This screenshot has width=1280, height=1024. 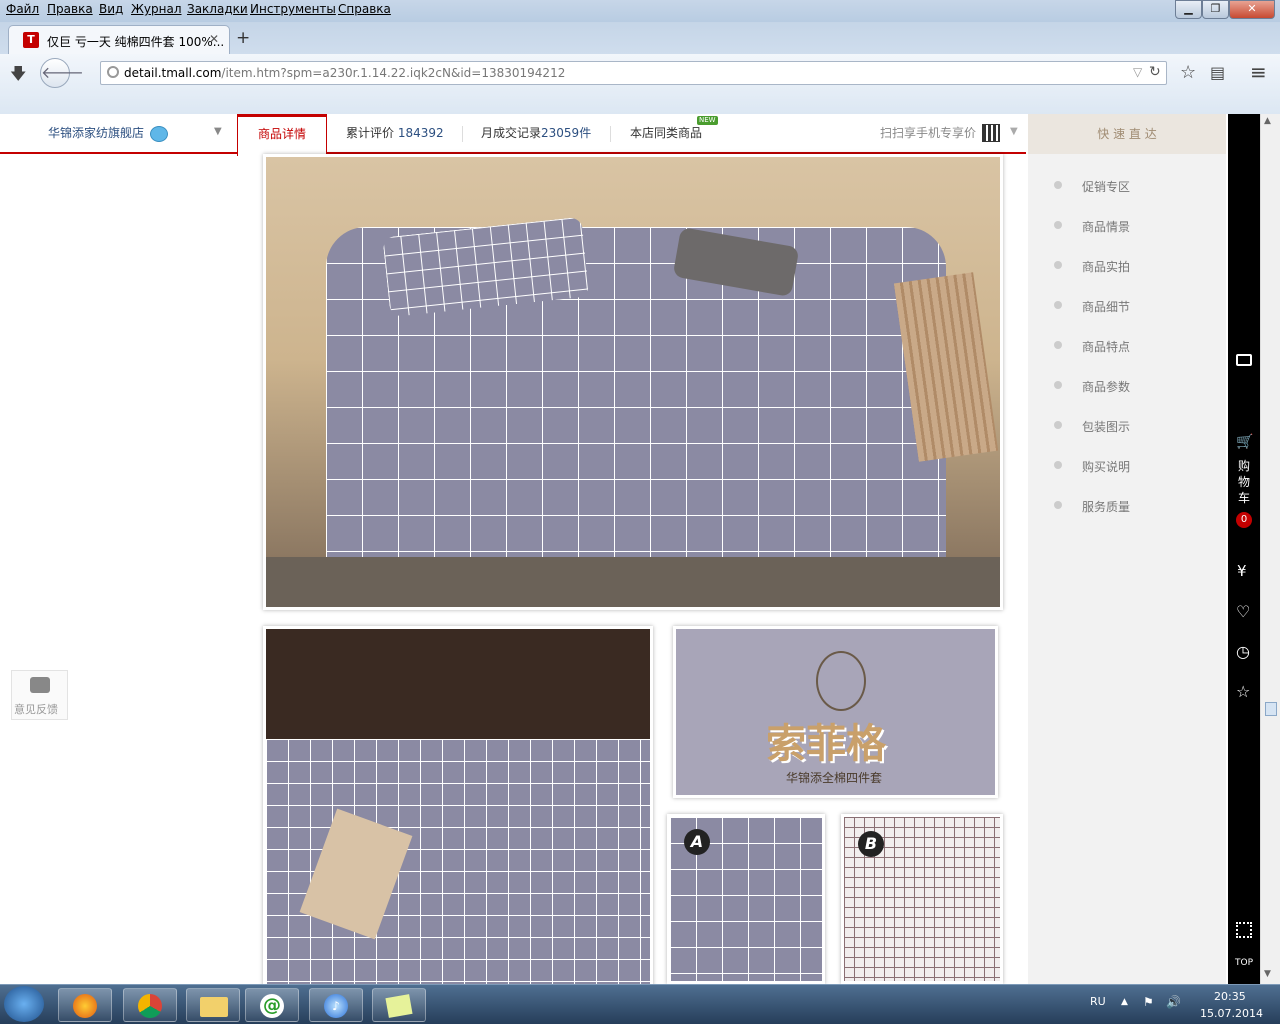 What do you see at coordinates (1188, 72) in the screenshot?
I see `bookmark-star-icon: ☆` at bounding box center [1188, 72].